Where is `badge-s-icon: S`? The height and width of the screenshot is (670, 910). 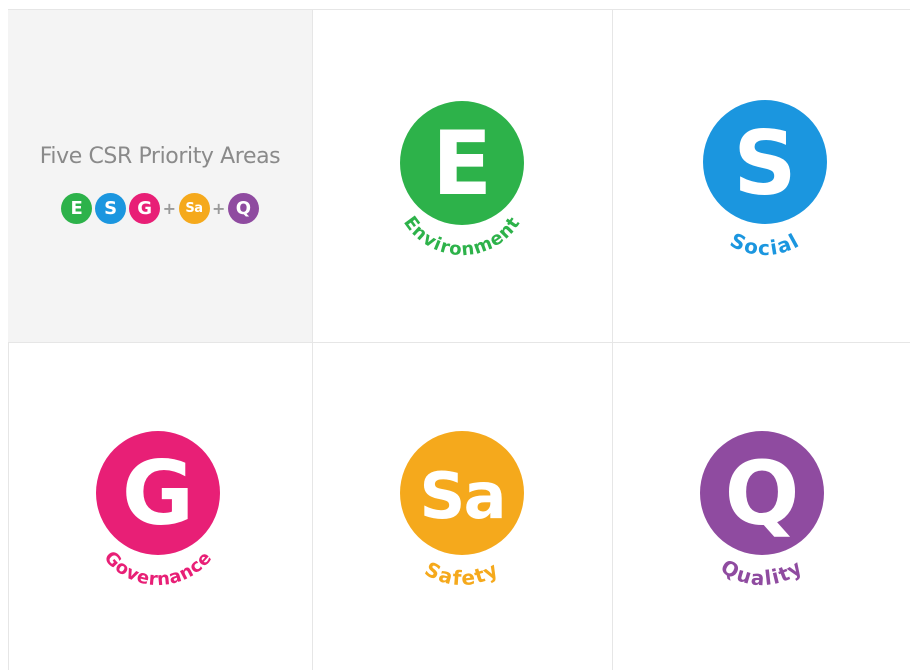 badge-s-icon: S is located at coordinates (111, 208).